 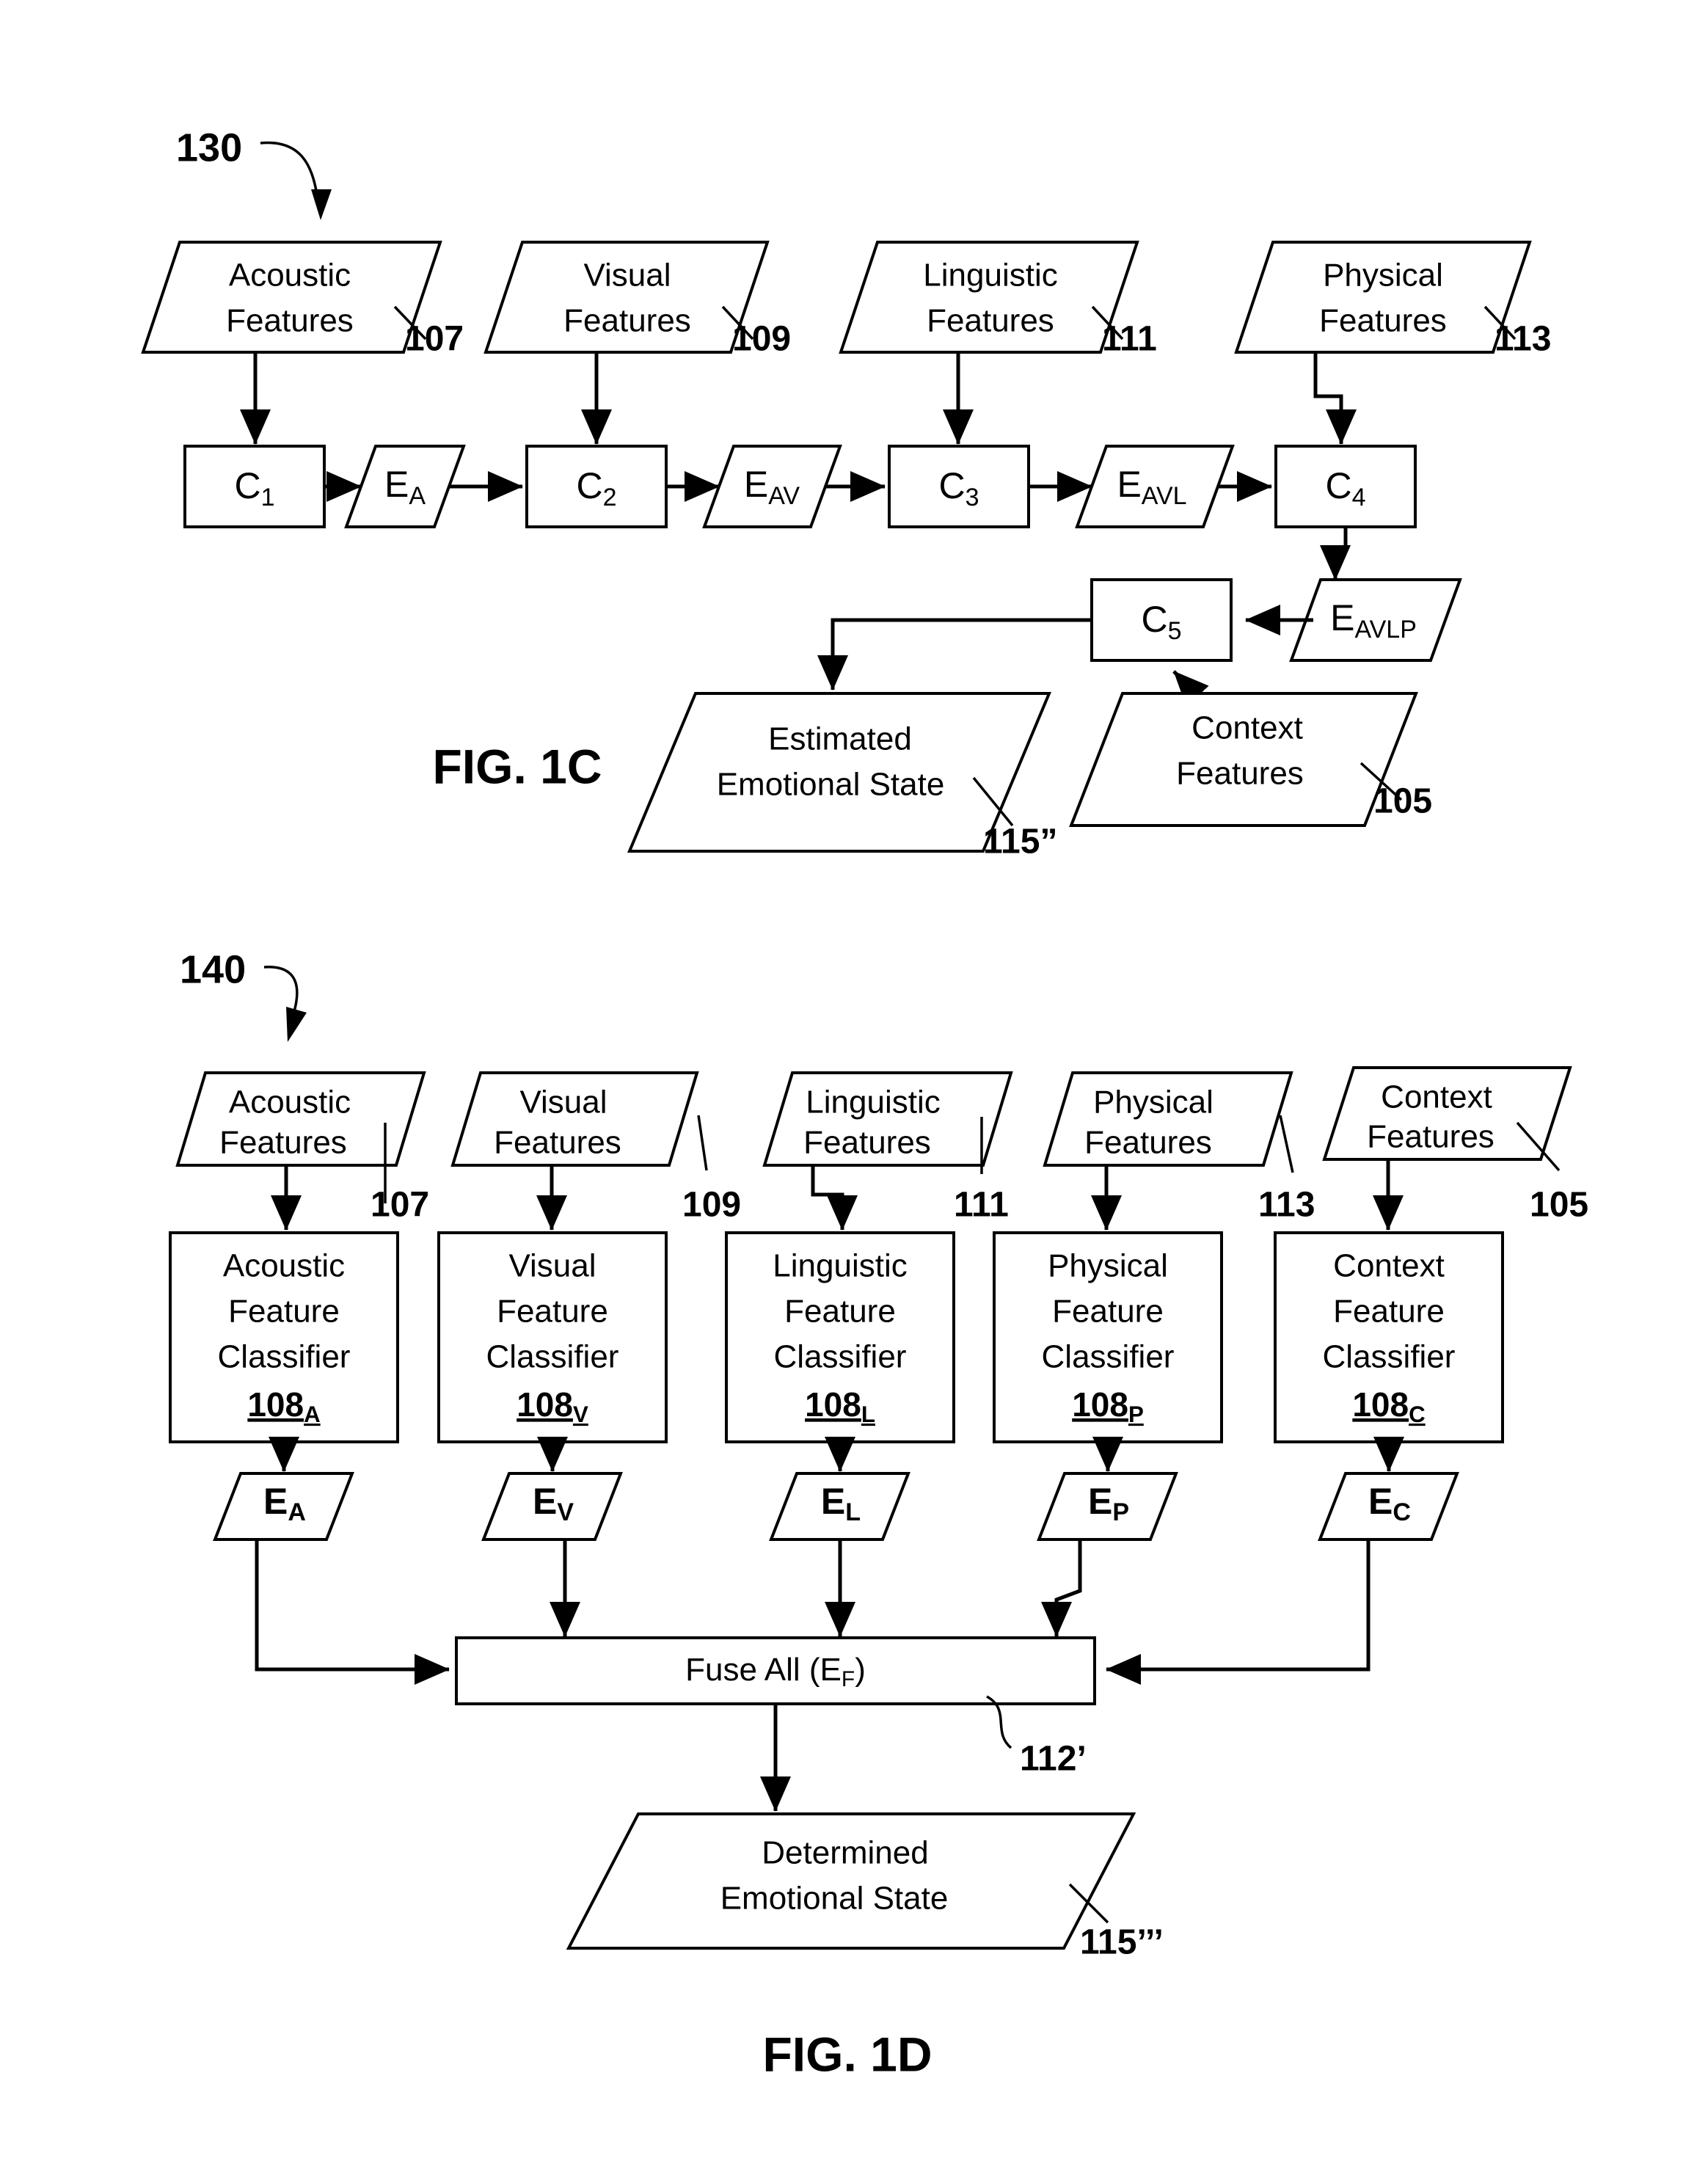 I want to click on fig1d-input-context-line1: Context, so click(x=1436, y=1097).